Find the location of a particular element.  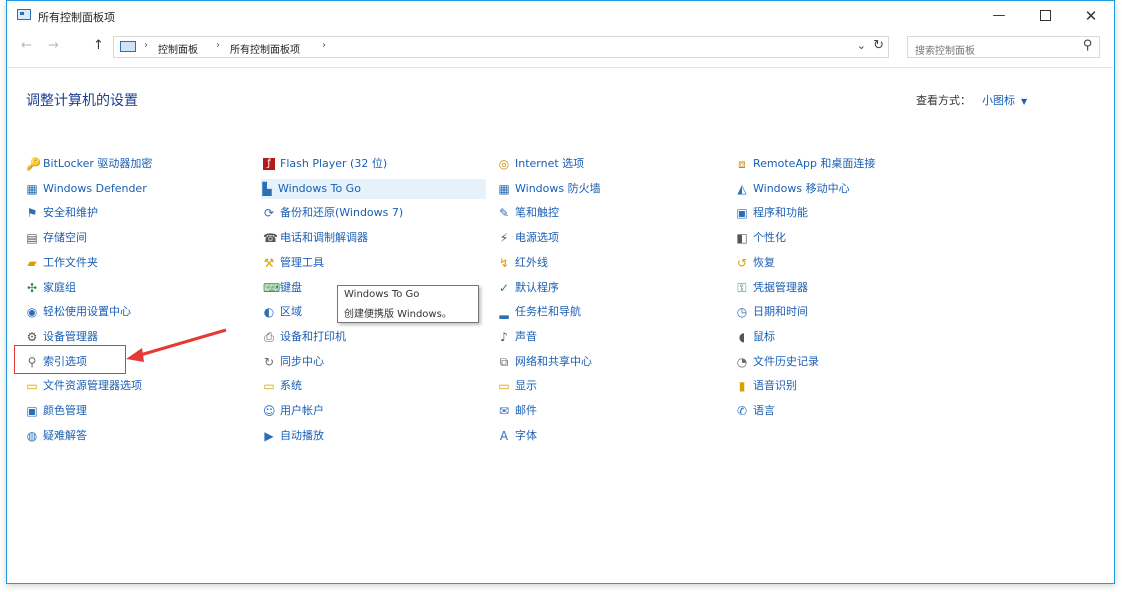

programs-icon: ▣ is located at coordinates (742, 213).